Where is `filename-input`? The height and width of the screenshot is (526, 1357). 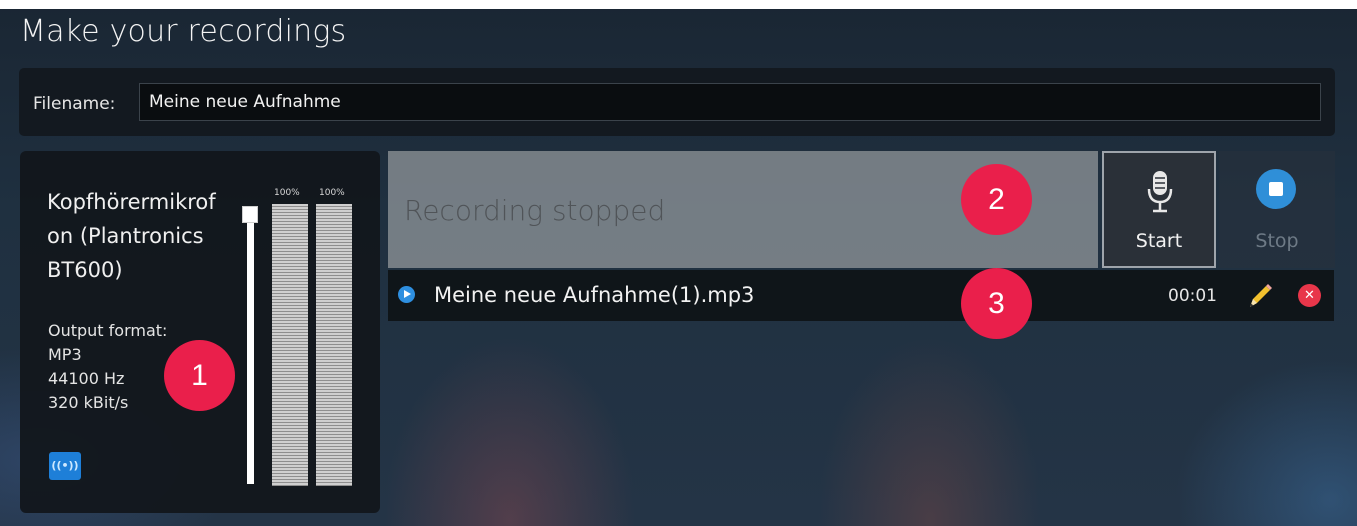
filename-input is located at coordinates (730, 102).